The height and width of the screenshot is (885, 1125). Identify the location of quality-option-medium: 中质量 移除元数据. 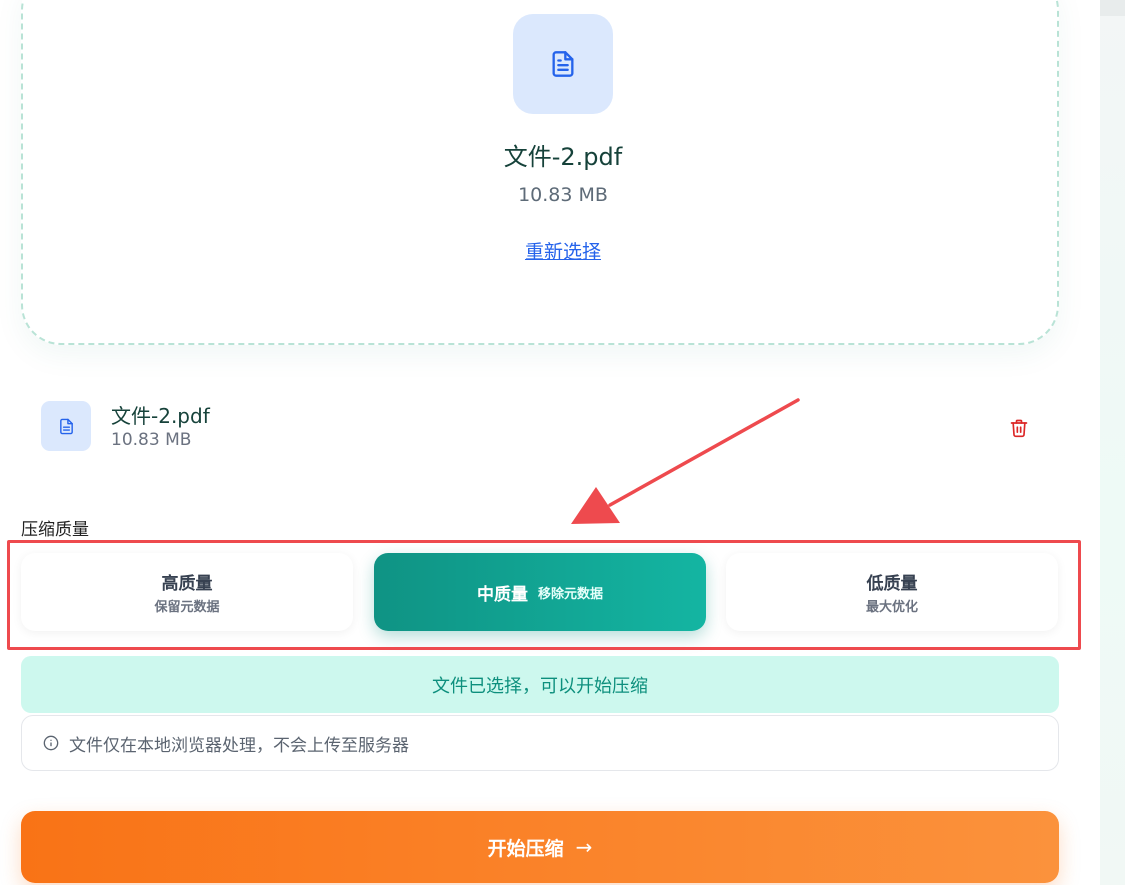
(540, 592).